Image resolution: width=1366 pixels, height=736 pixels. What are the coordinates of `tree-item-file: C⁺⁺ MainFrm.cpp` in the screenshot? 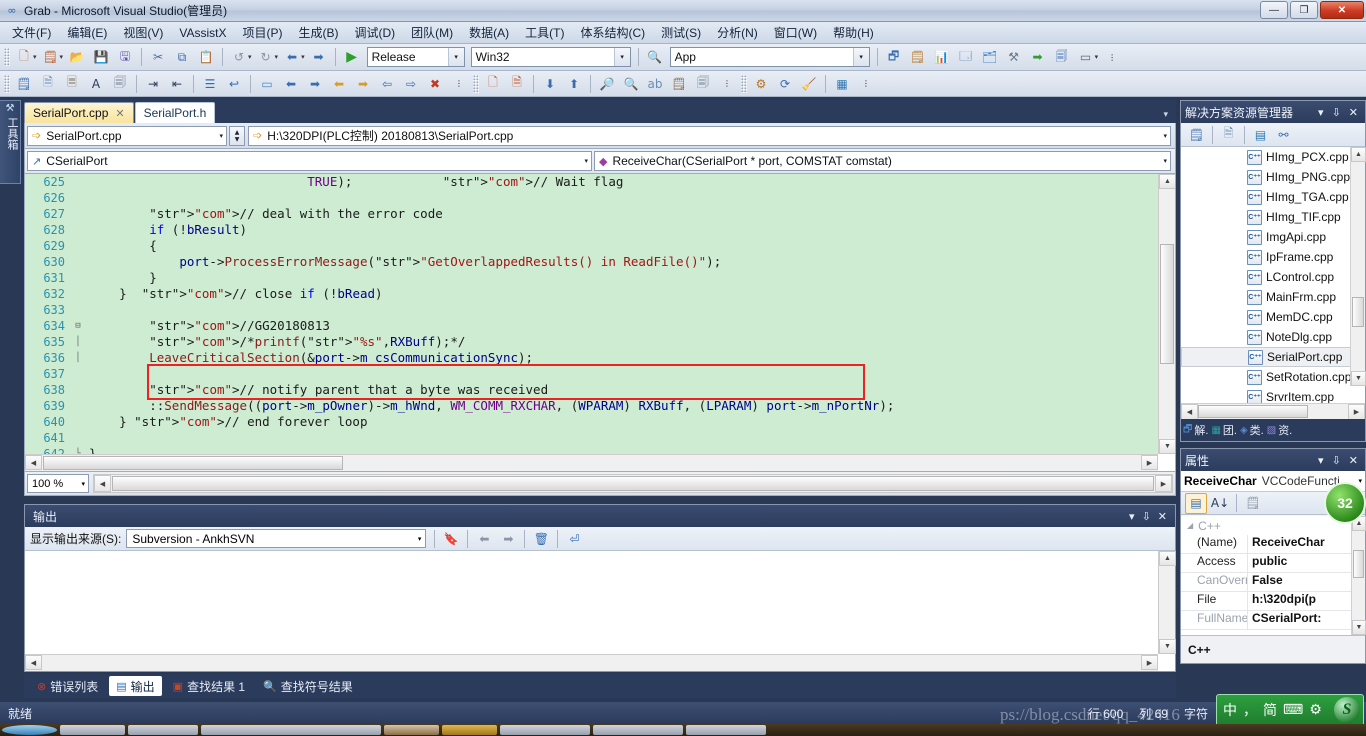 It's located at (1273, 297).